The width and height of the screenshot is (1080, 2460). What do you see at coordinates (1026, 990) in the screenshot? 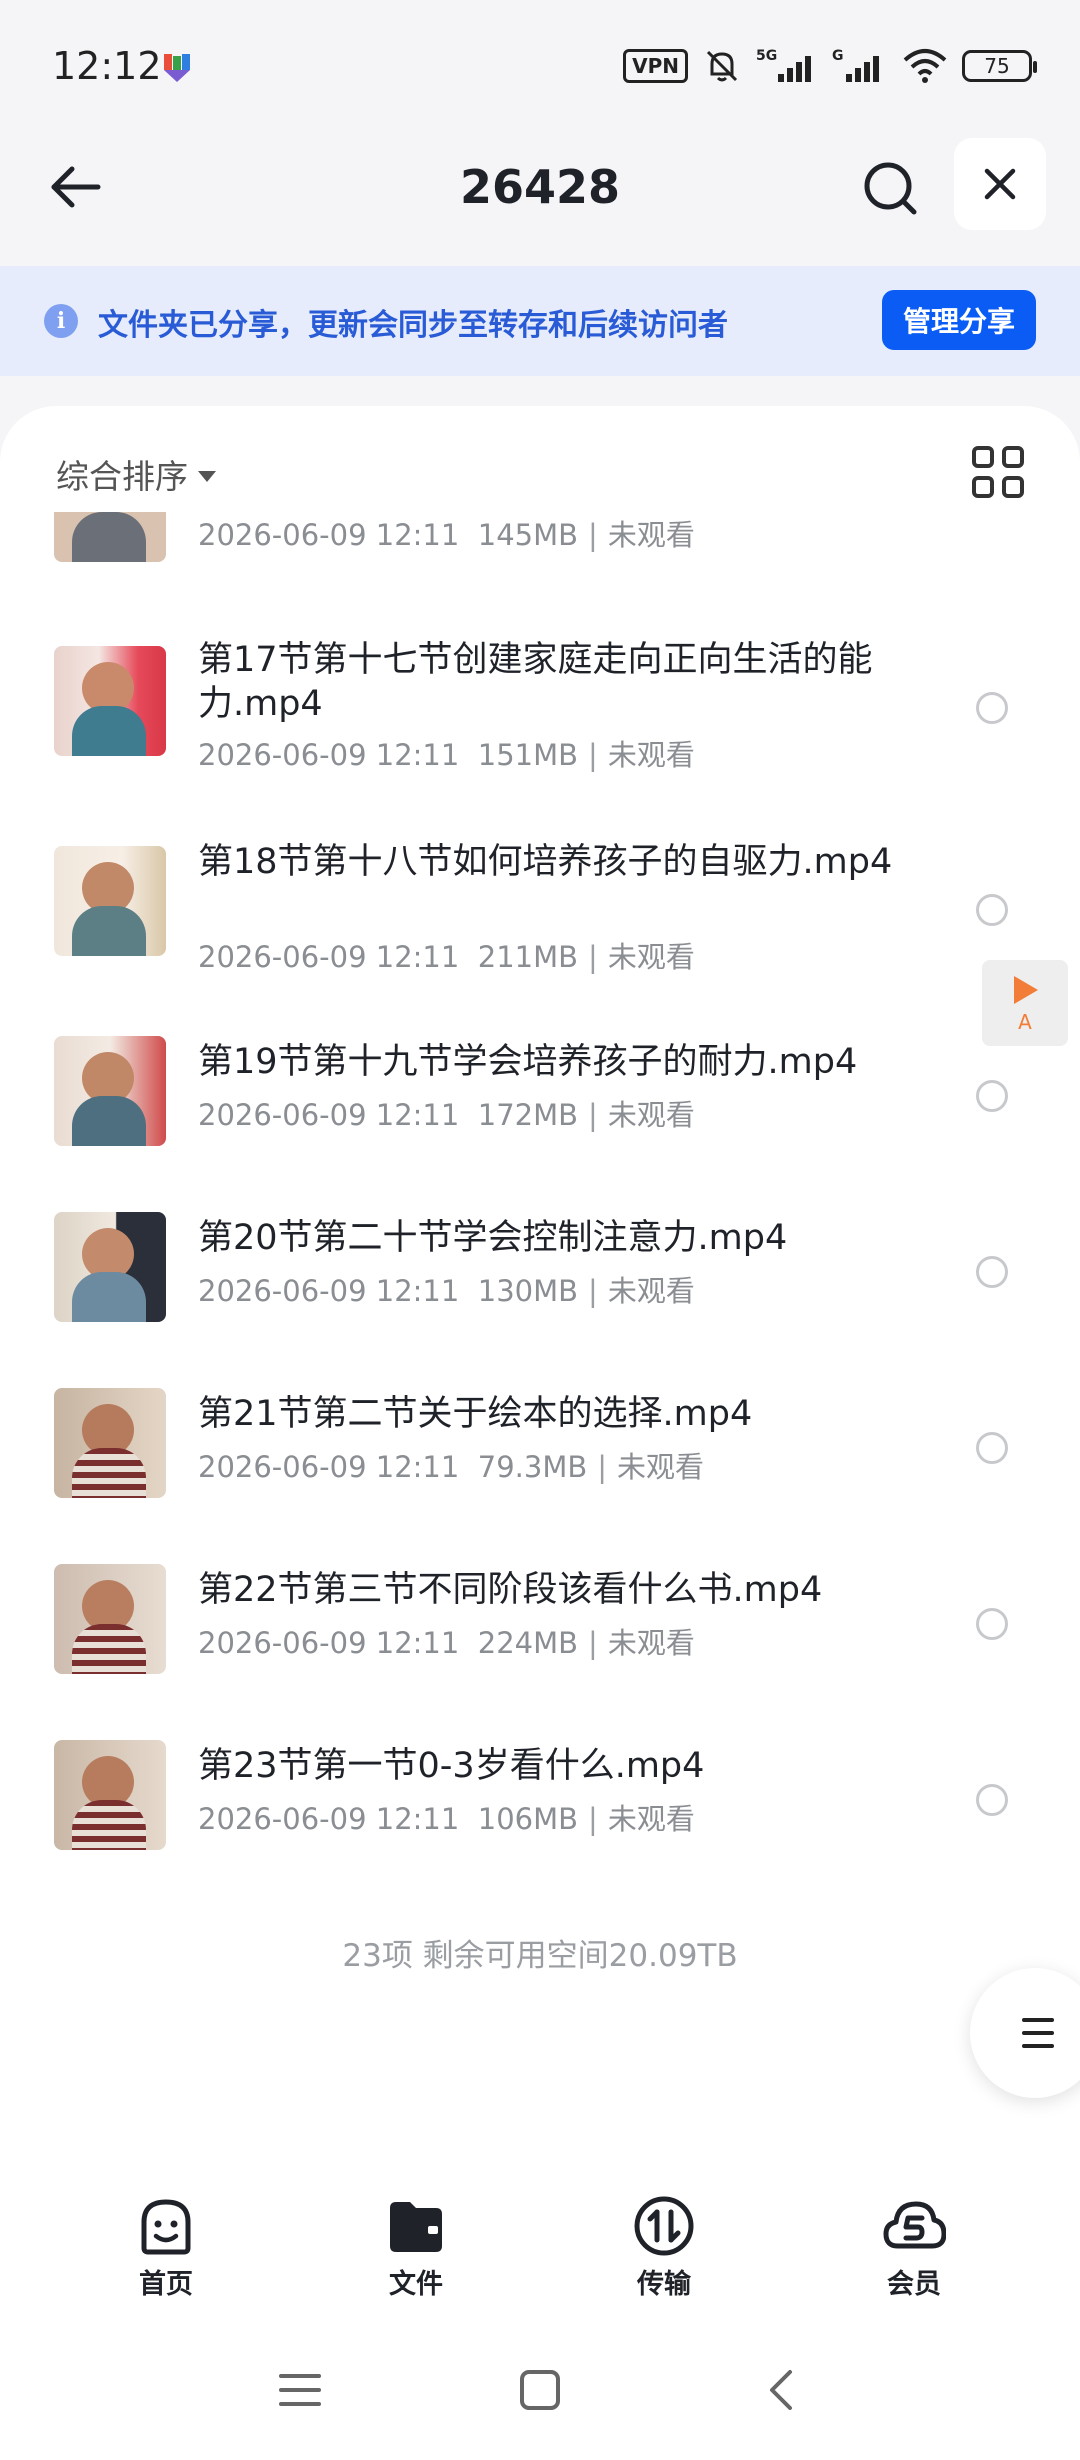
I see `play-icon` at bounding box center [1026, 990].